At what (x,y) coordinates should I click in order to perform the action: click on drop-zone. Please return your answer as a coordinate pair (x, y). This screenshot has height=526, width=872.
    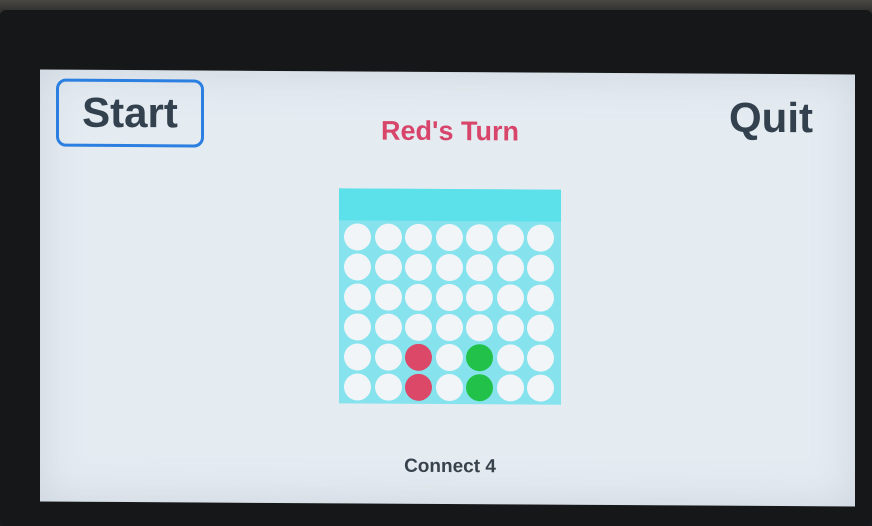
    Looking at the image, I should click on (450, 205).